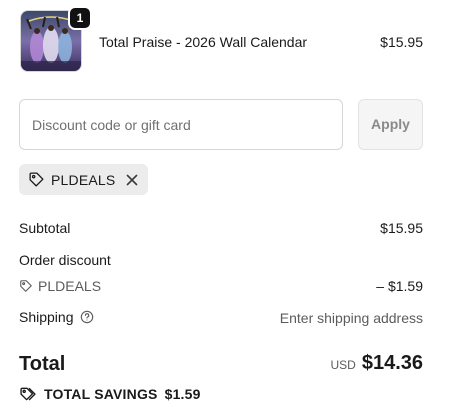 Image resolution: width=456 pixels, height=419 pixels. I want to click on applied-discount-code: PLDEALS, so click(83, 179).